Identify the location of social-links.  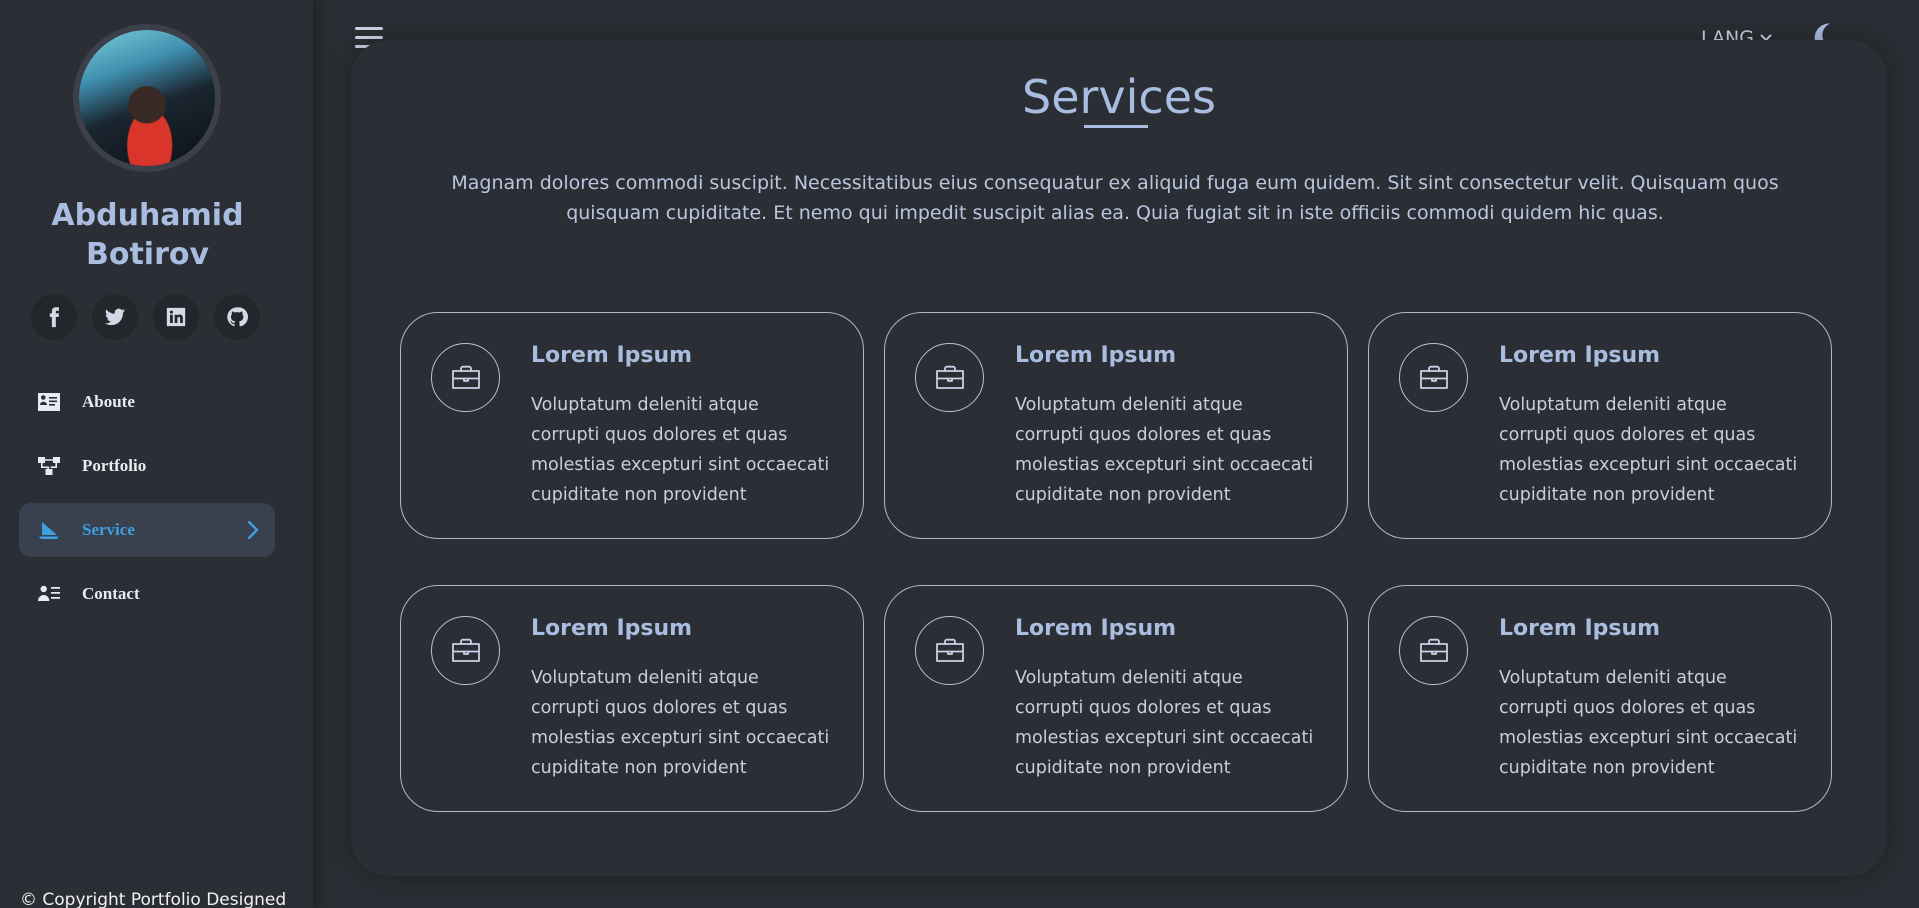
(145, 317).